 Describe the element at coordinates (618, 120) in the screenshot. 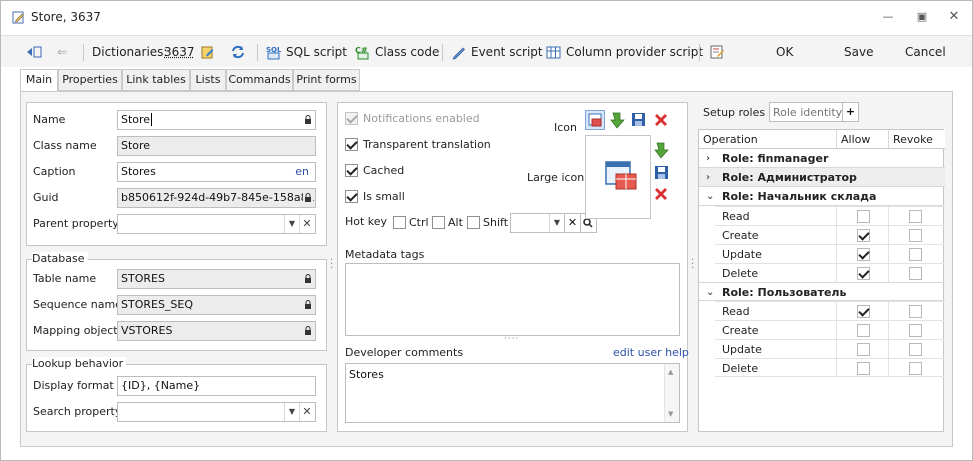

I see `load-icon` at that location.